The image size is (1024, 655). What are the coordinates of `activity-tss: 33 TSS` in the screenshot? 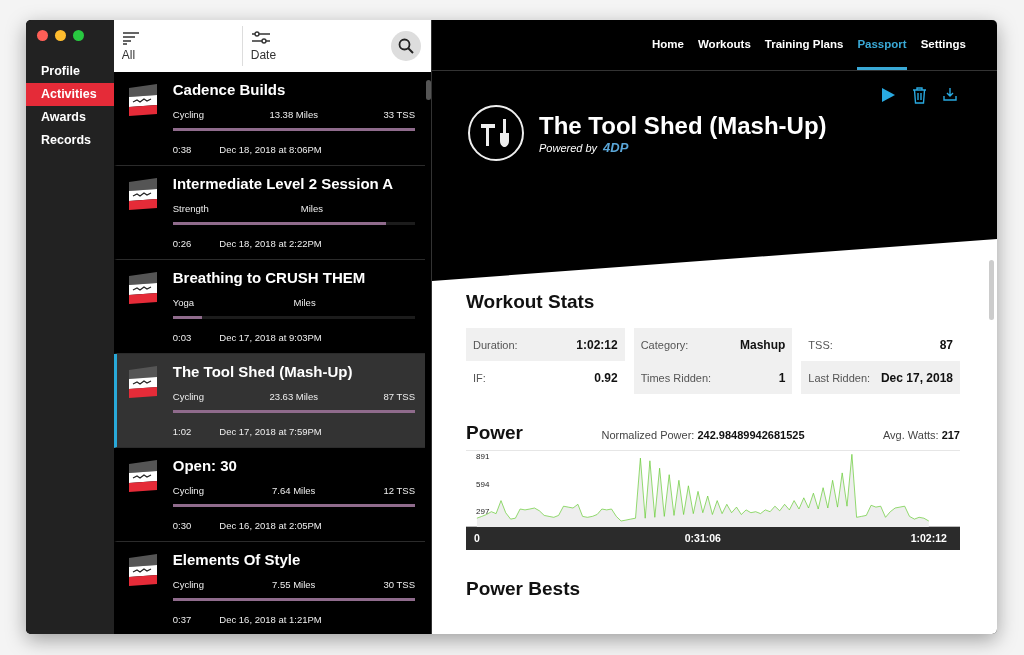 It's located at (399, 114).